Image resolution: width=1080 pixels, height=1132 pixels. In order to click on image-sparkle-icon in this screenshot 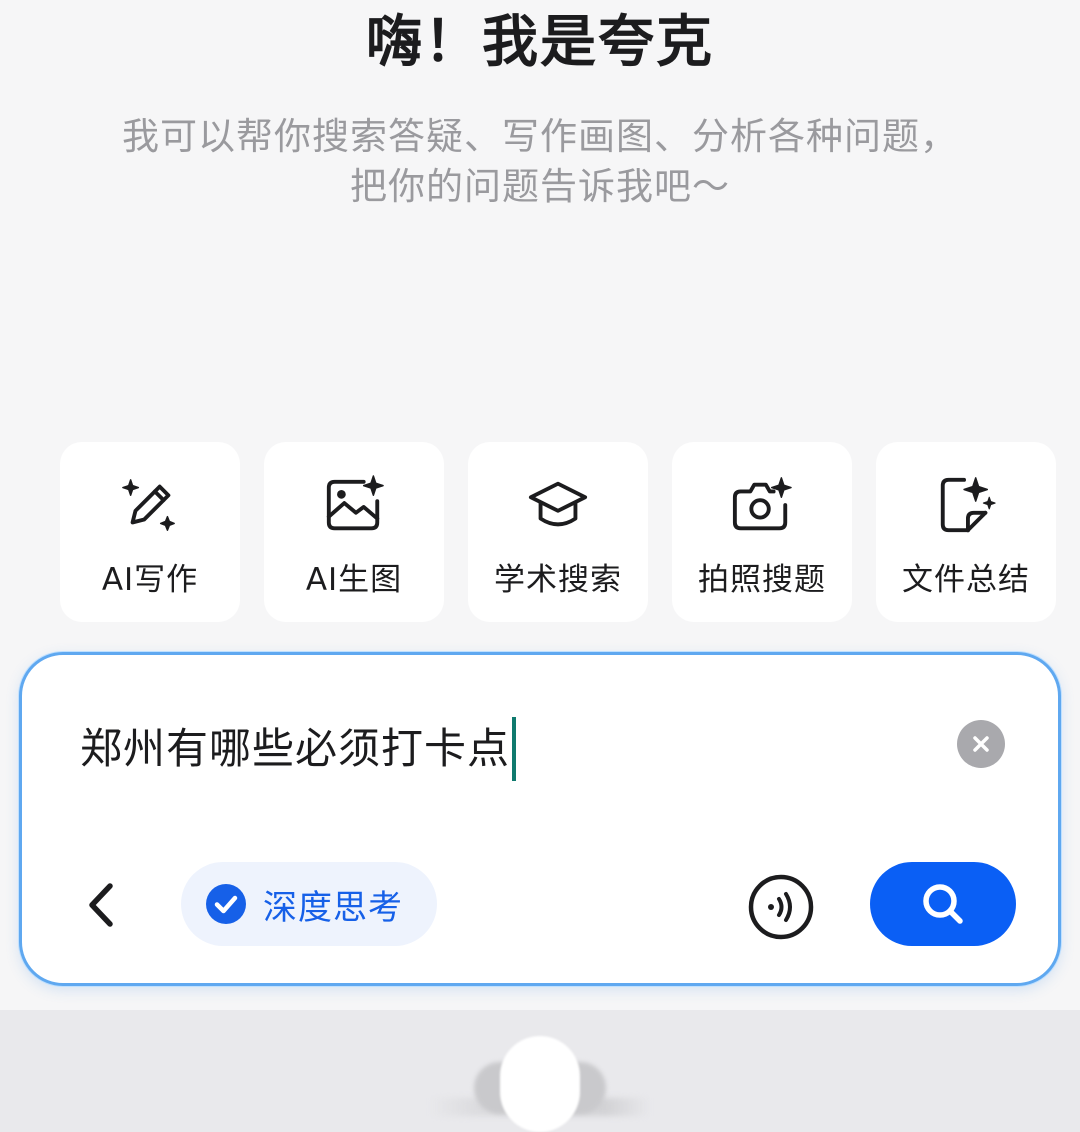, I will do `click(355, 503)`.